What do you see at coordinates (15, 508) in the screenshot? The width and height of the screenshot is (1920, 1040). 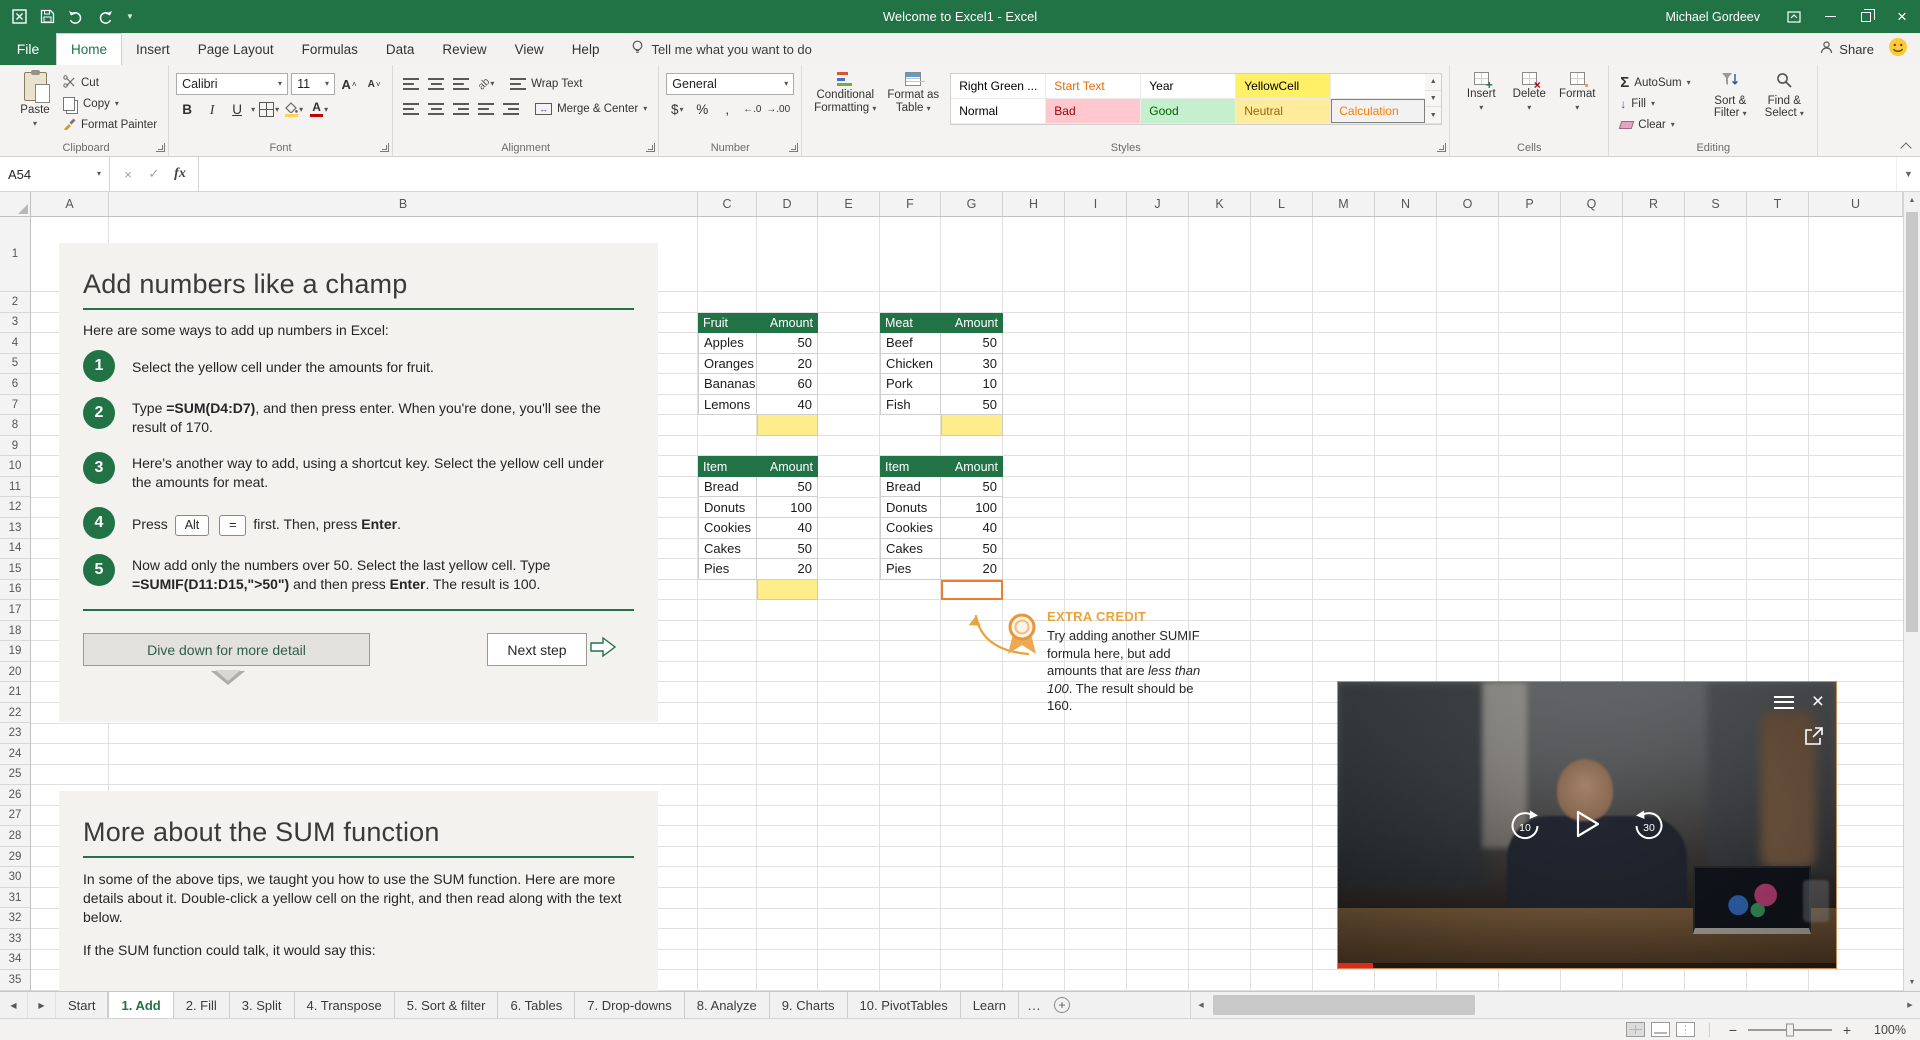 I see `row-header-12: 12` at bounding box center [15, 508].